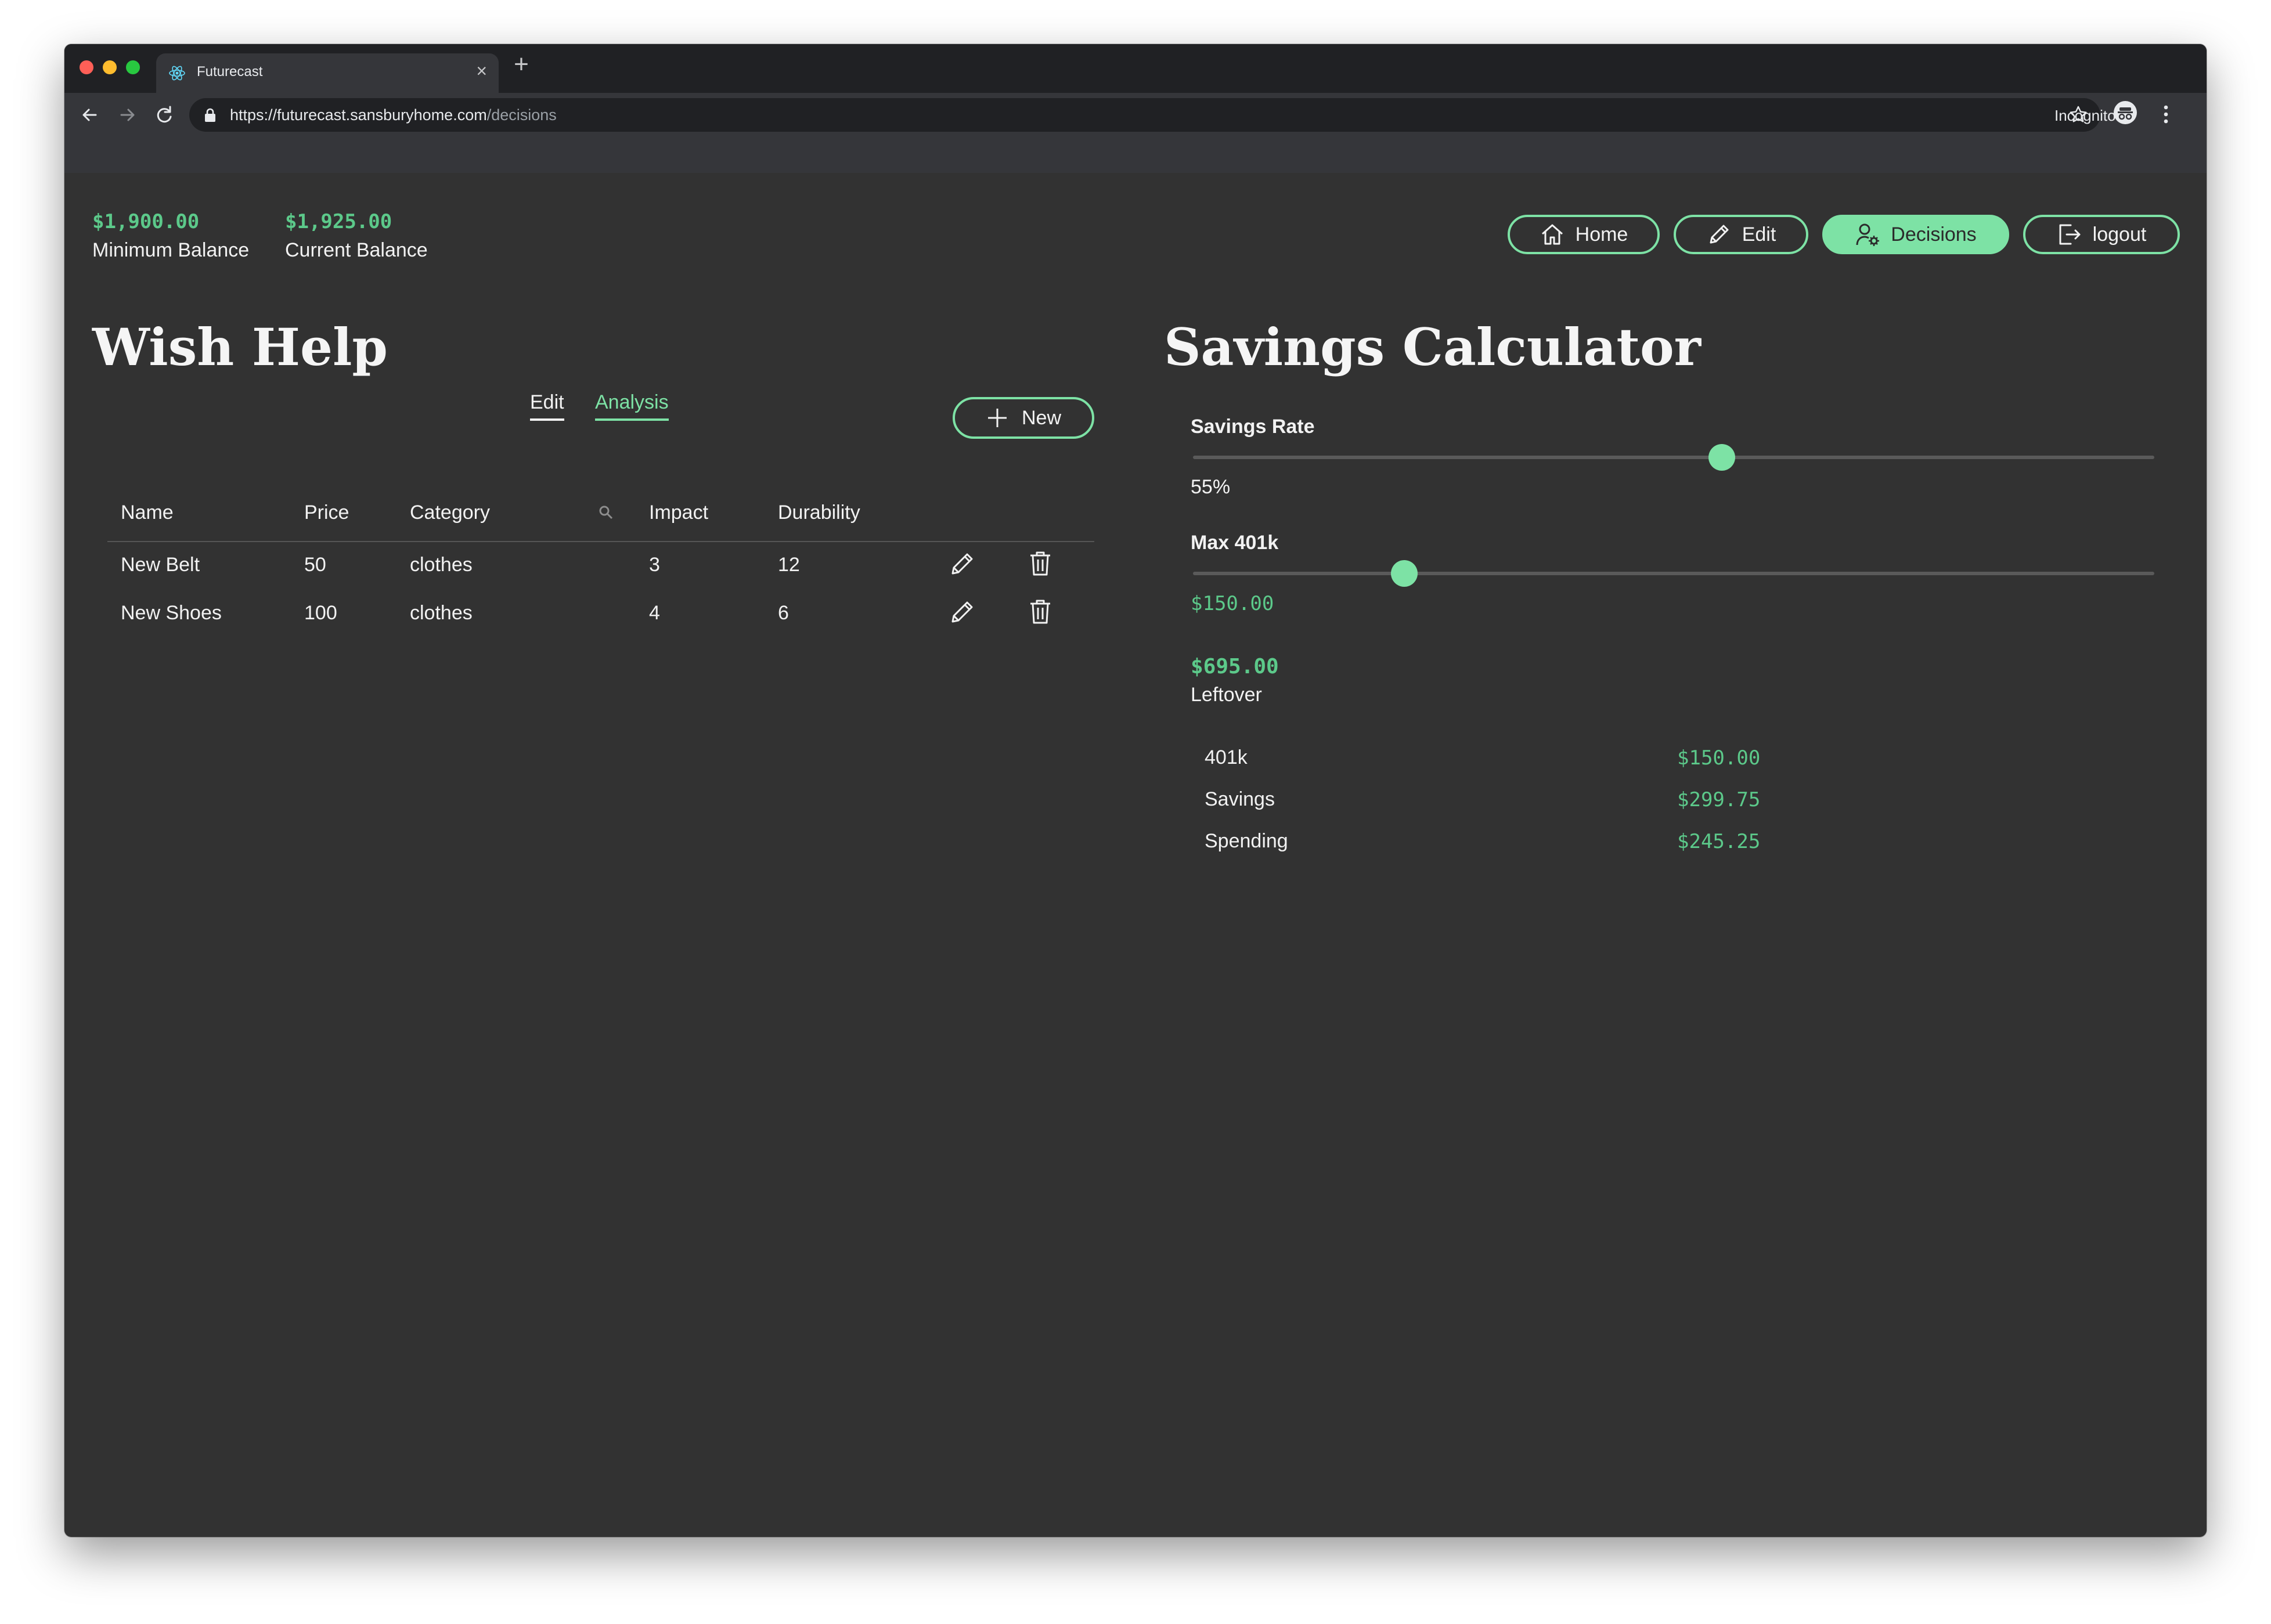 The image size is (2271, 1624). Describe the element at coordinates (1042, 417) in the screenshot. I see `new-wish-label: New` at that location.